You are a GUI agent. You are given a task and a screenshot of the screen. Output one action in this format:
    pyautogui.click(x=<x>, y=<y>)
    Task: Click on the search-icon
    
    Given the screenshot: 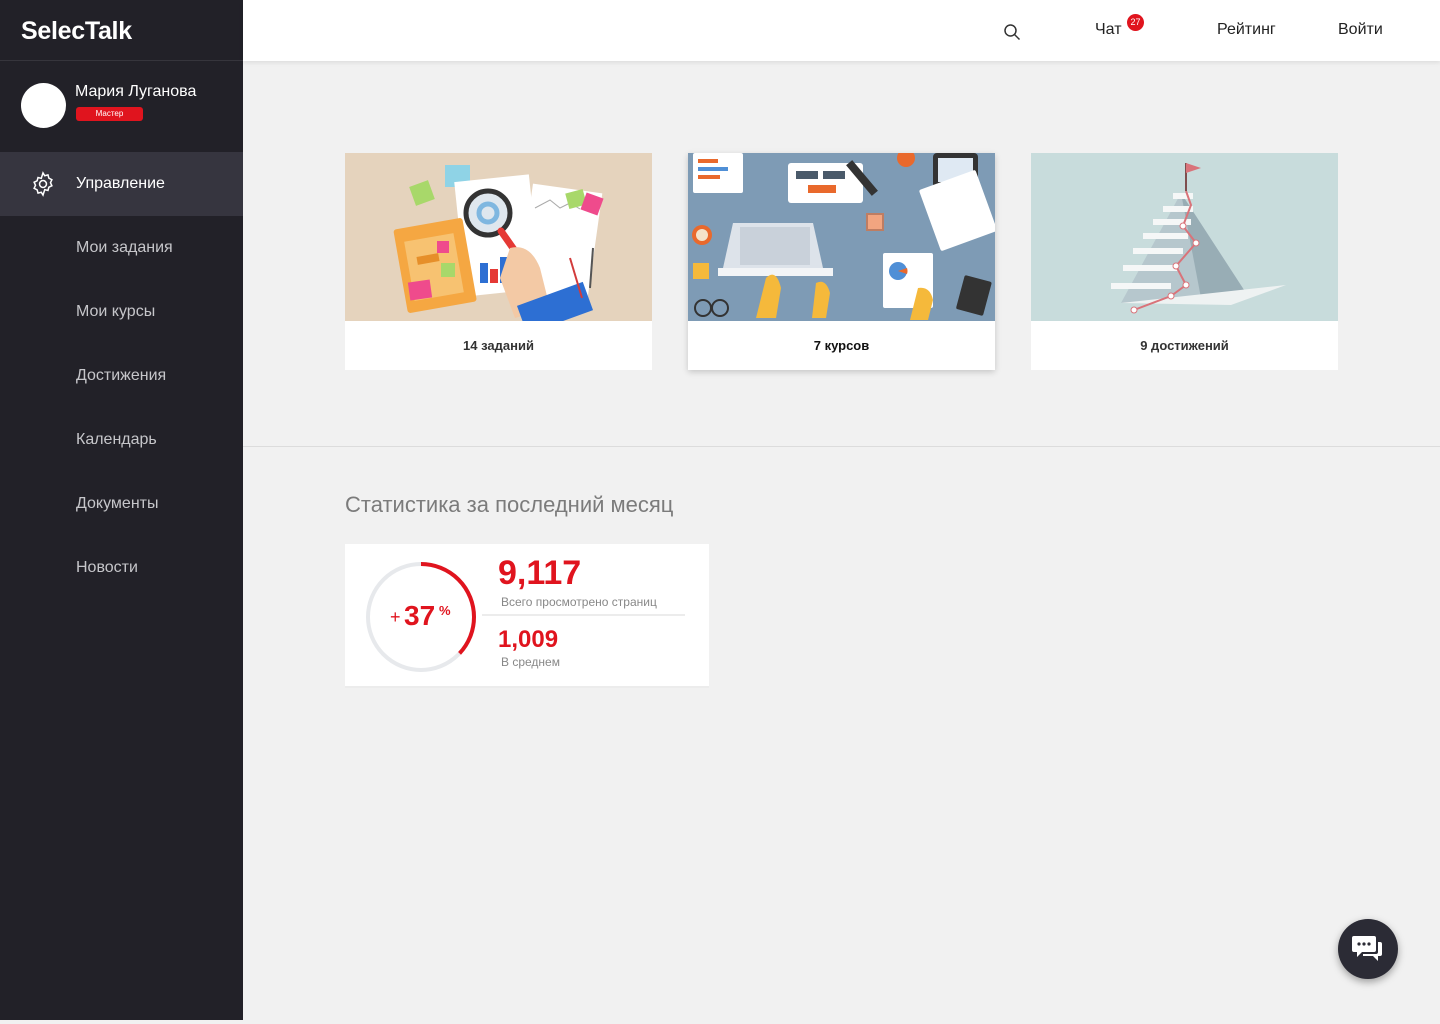 What is the action you would take?
    pyautogui.click(x=1012, y=32)
    